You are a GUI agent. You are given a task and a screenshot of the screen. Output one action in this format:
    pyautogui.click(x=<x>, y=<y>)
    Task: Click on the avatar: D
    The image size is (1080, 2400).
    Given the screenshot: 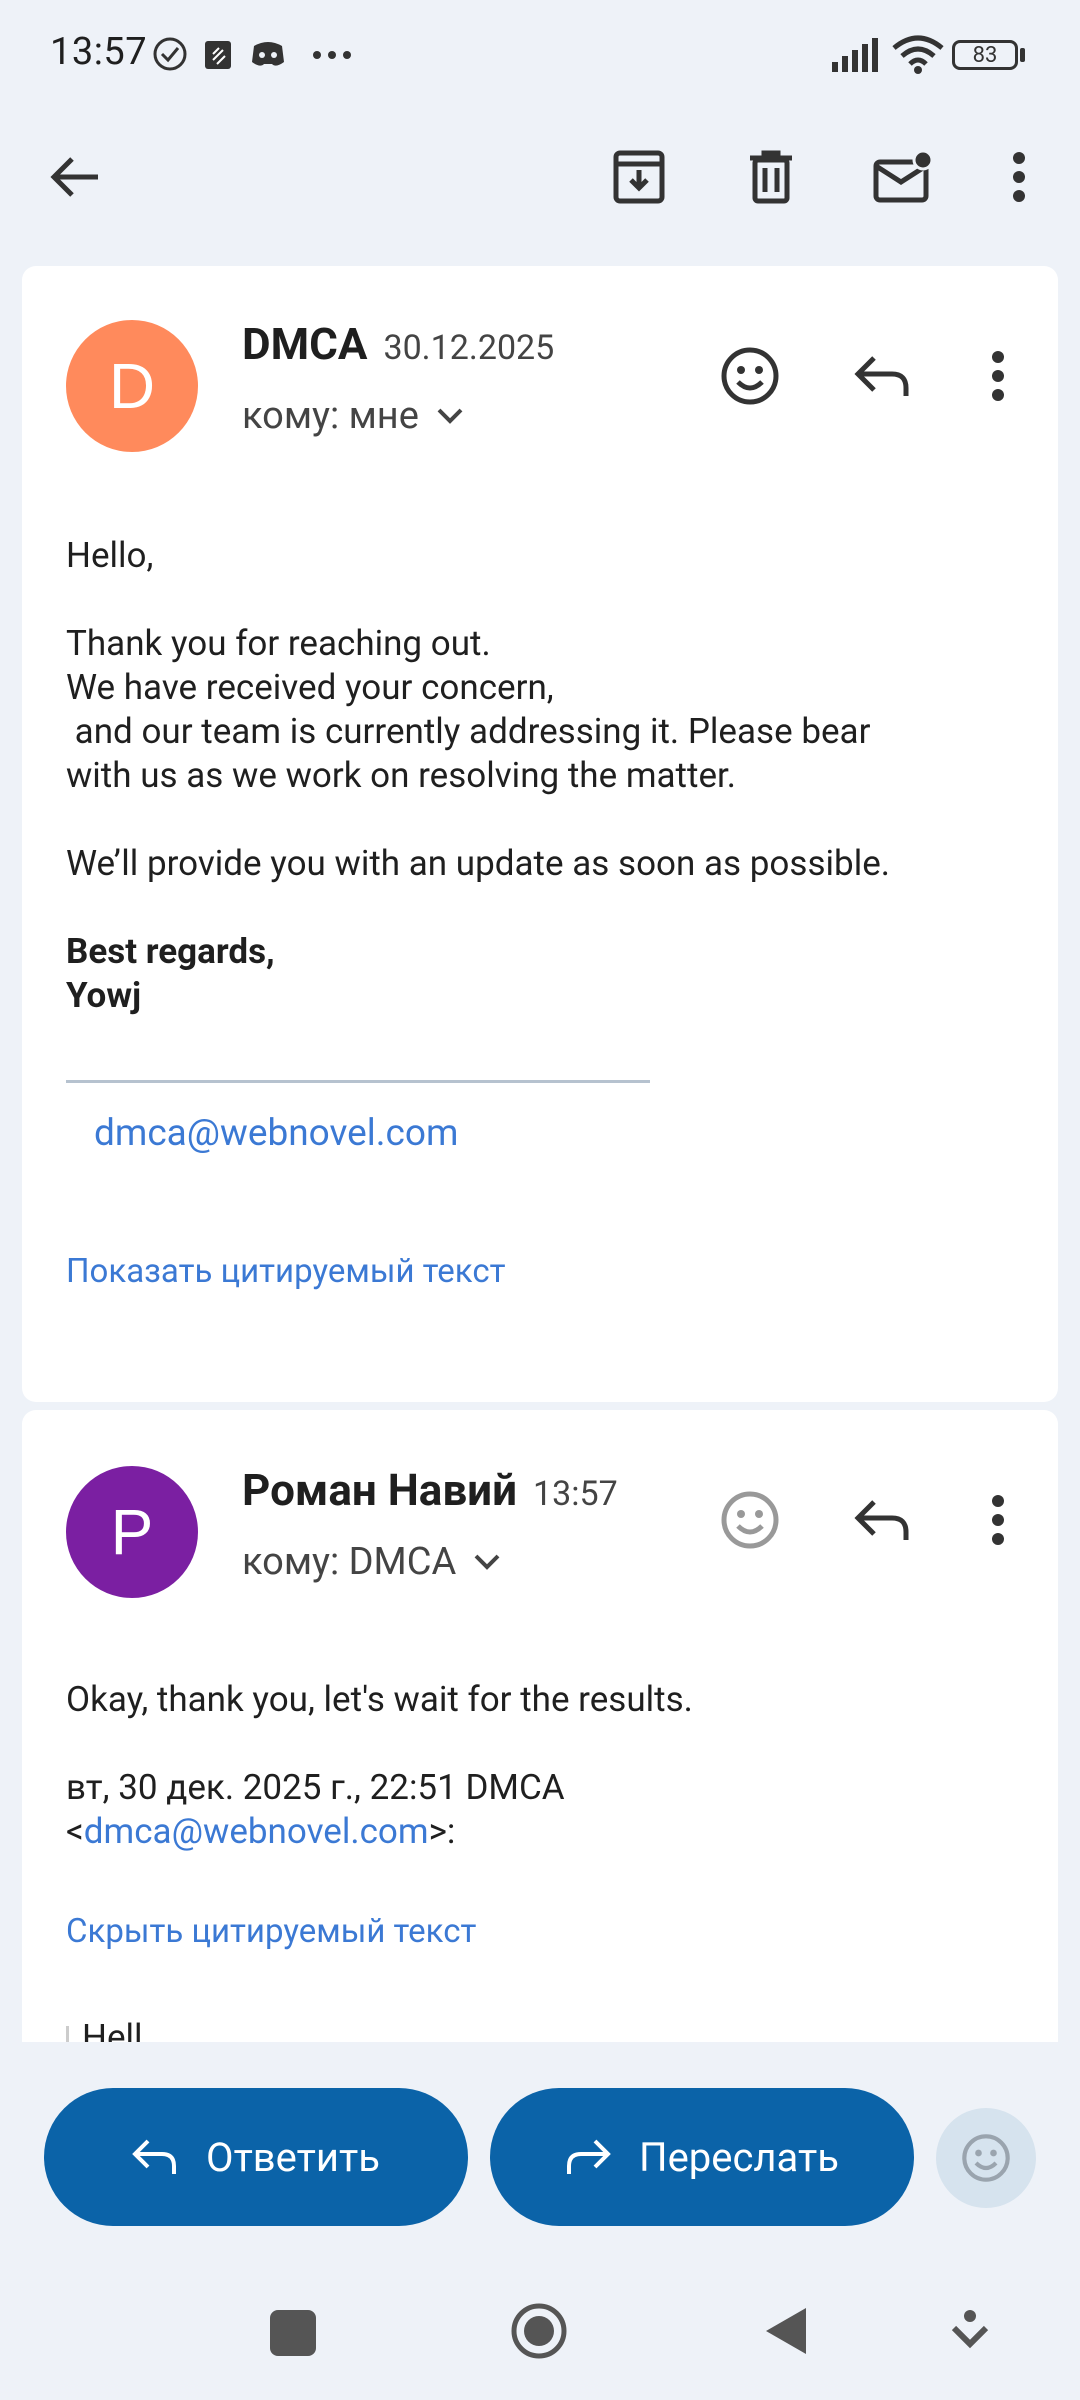 What is the action you would take?
    pyautogui.click(x=132, y=386)
    